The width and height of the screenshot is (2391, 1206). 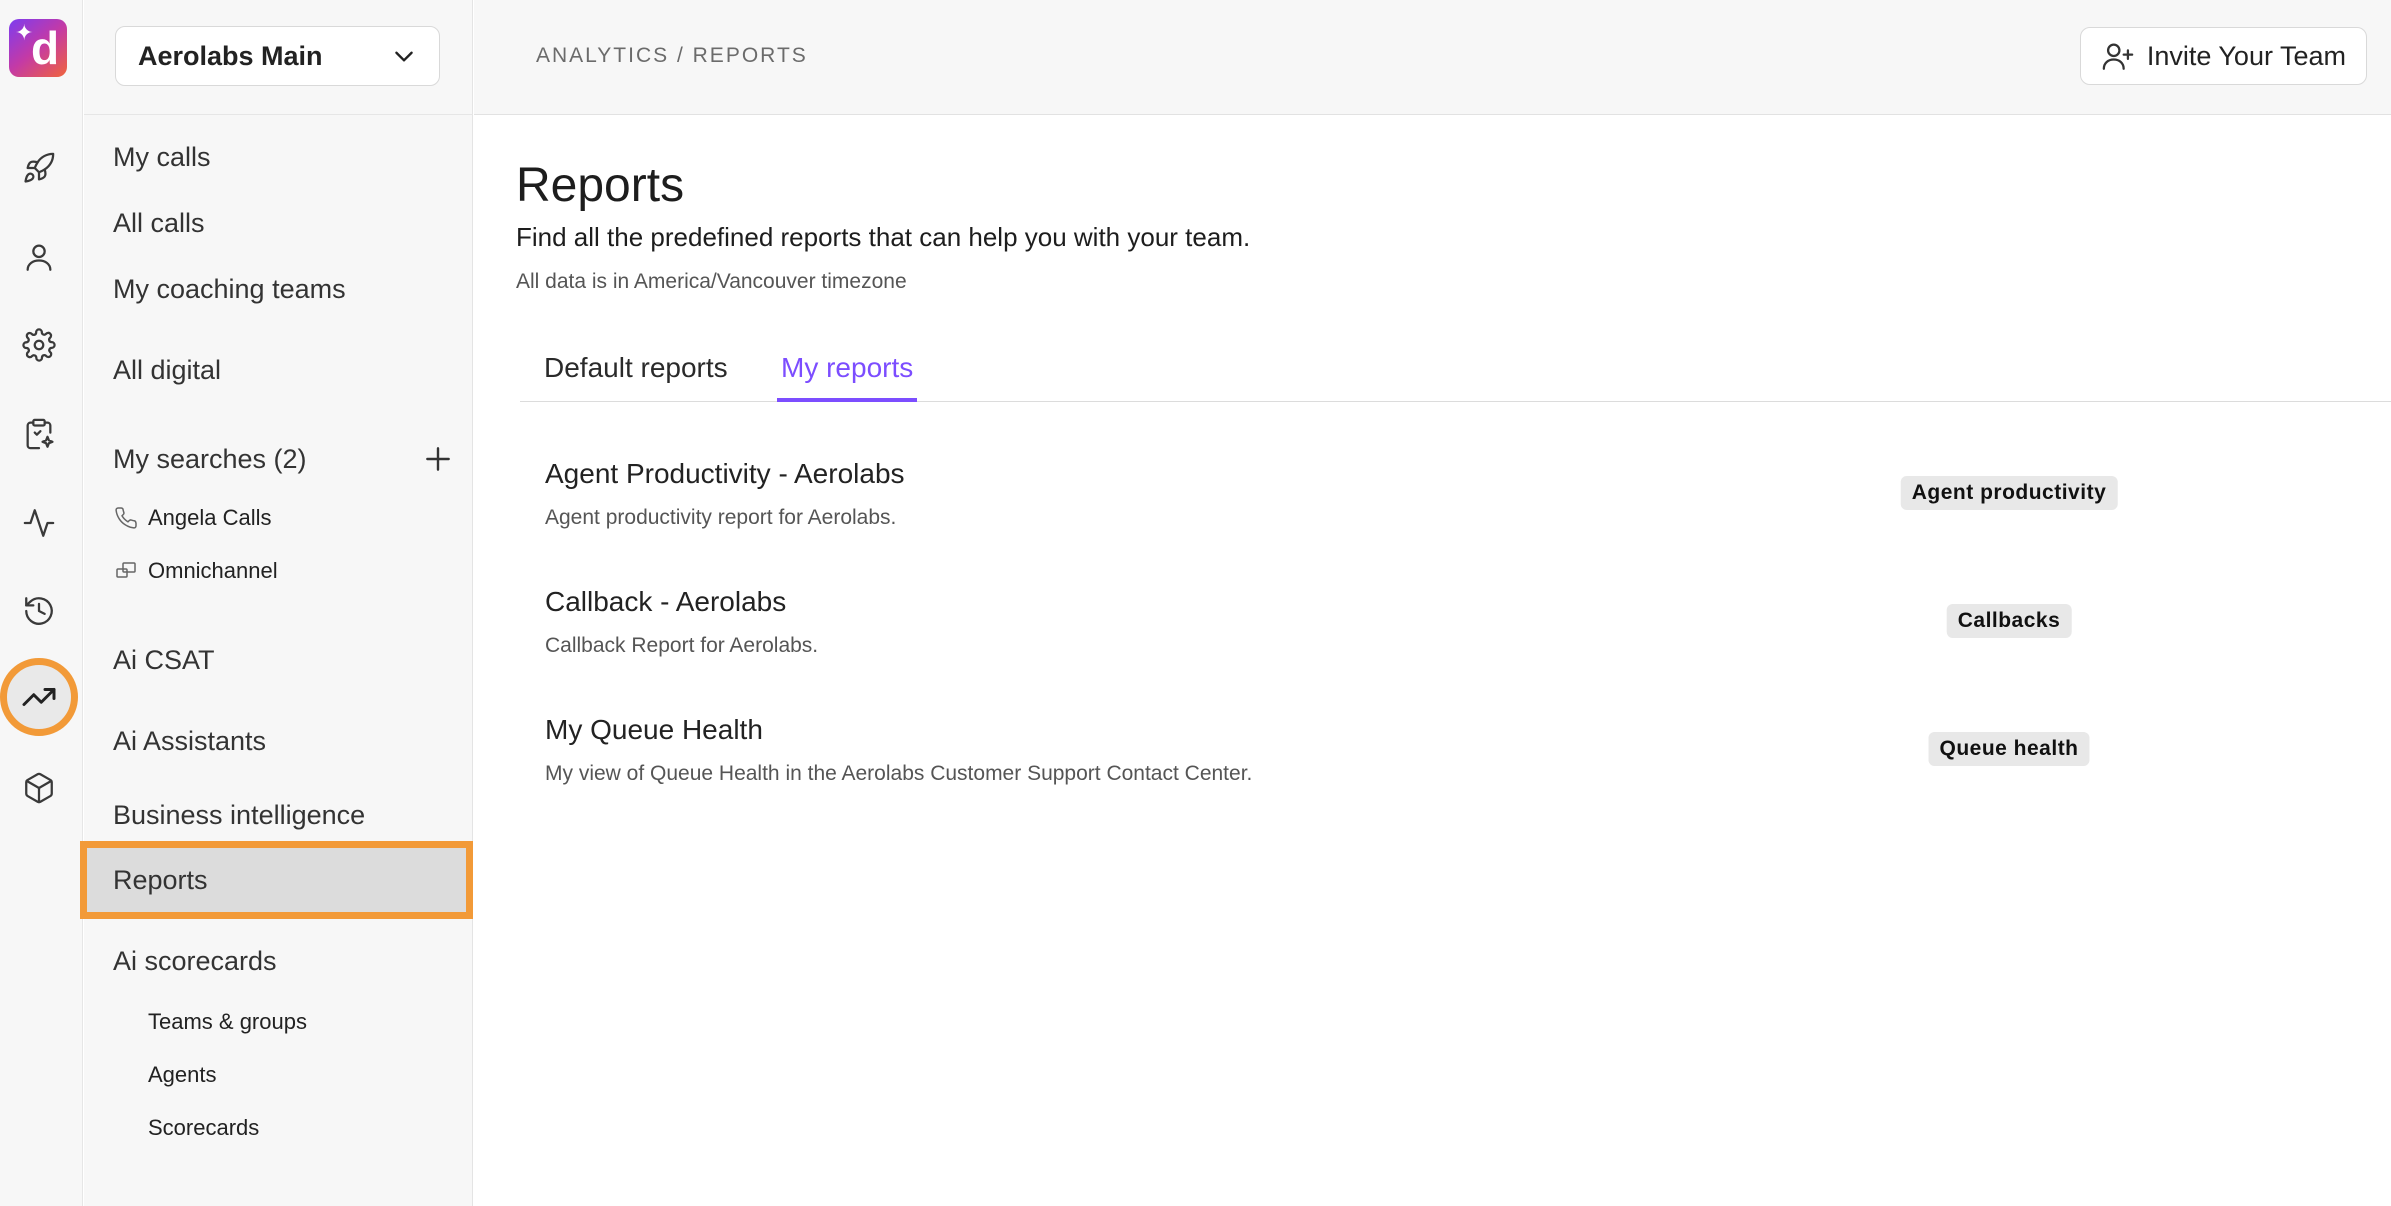 What do you see at coordinates (682, 645) in the screenshot?
I see `report-description: Callback Report for Aerolabs.` at bounding box center [682, 645].